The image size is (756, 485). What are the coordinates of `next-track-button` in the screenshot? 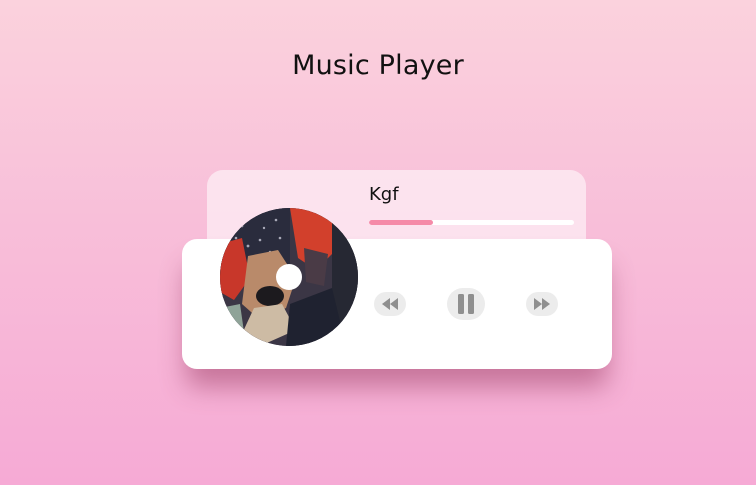 It's located at (542, 304).